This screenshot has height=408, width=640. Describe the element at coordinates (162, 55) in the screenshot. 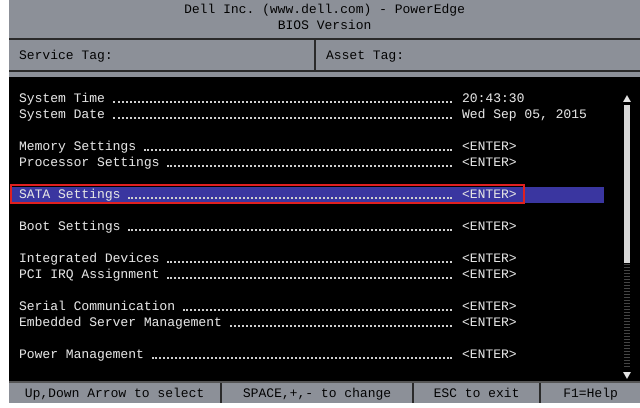

I see `tag-label: Service Tag:` at that location.